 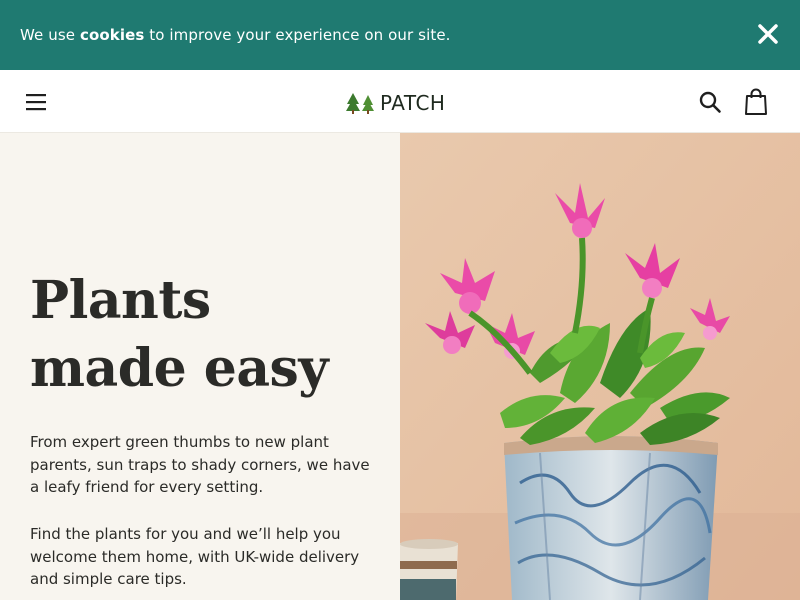 I want to click on pot, so click(x=611, y=518).